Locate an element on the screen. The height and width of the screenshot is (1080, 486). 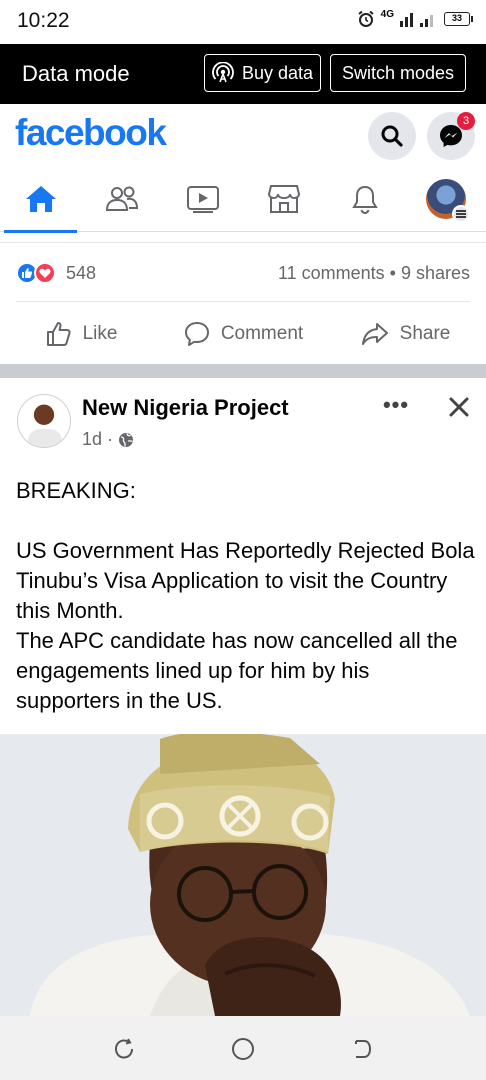
post-meta: 1d · is located at coordinates (108, 439).